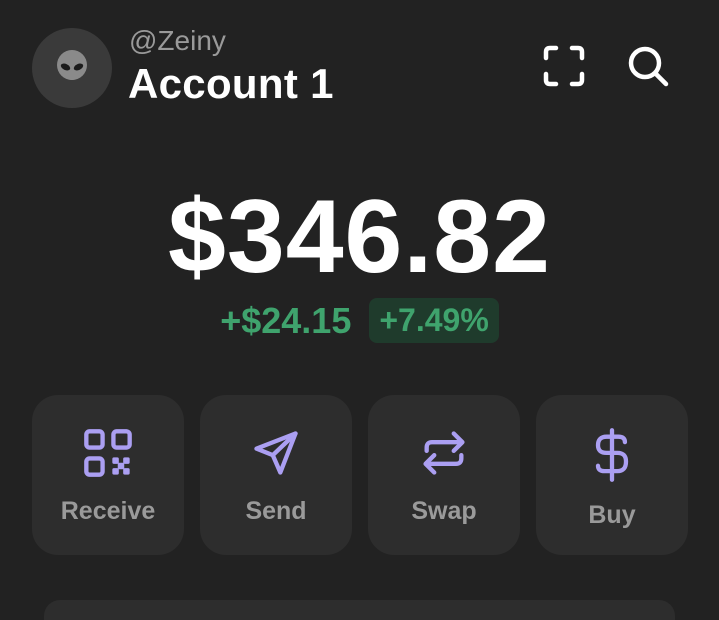 This screenshot has width=719, height=620. I want to click on balance-change: +$24.15 +7.49%, so click(359, 320).